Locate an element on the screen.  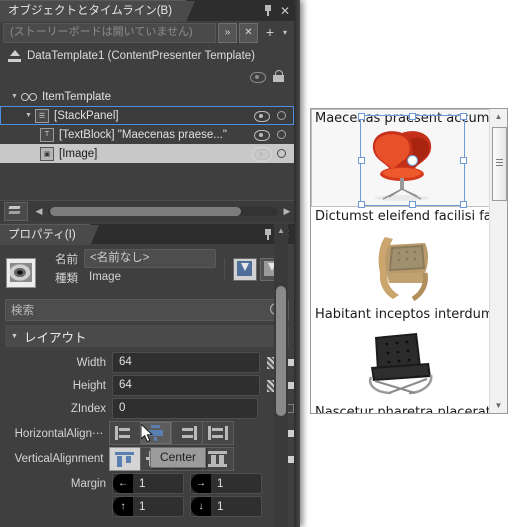
image-icon: ▣ is located at coordinates (47, 153).